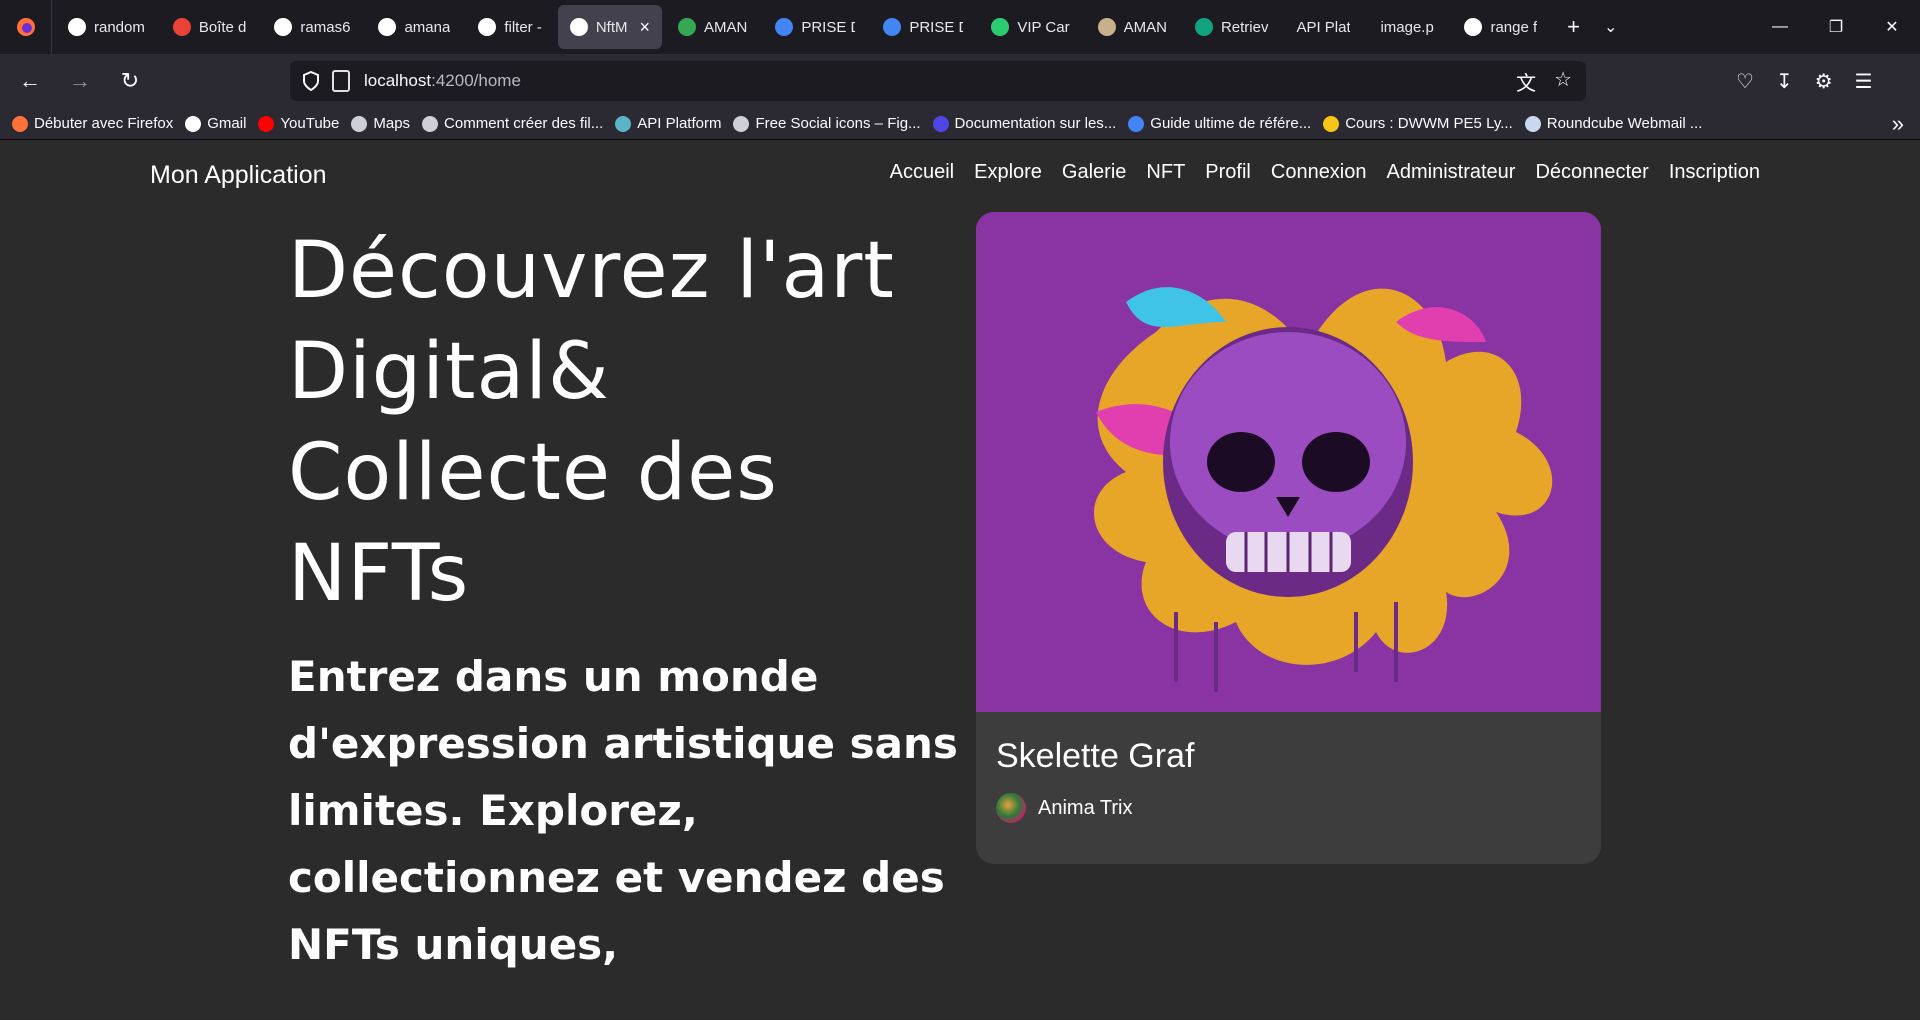 Image resolution: width=1920 pixels, height=1020 pixels. Describe the element at coordinates (1745, 81) in the screenshot. I see `pocket-icon: ♡` at that location.